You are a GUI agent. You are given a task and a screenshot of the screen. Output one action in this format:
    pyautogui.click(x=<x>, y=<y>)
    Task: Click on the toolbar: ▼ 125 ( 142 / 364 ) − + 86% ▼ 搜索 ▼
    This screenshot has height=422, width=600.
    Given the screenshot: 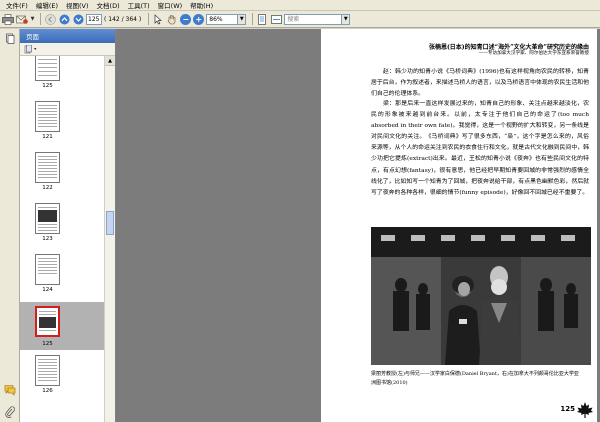 What is the action you would take?
    pyautogui.click(x=300, y=19)
    